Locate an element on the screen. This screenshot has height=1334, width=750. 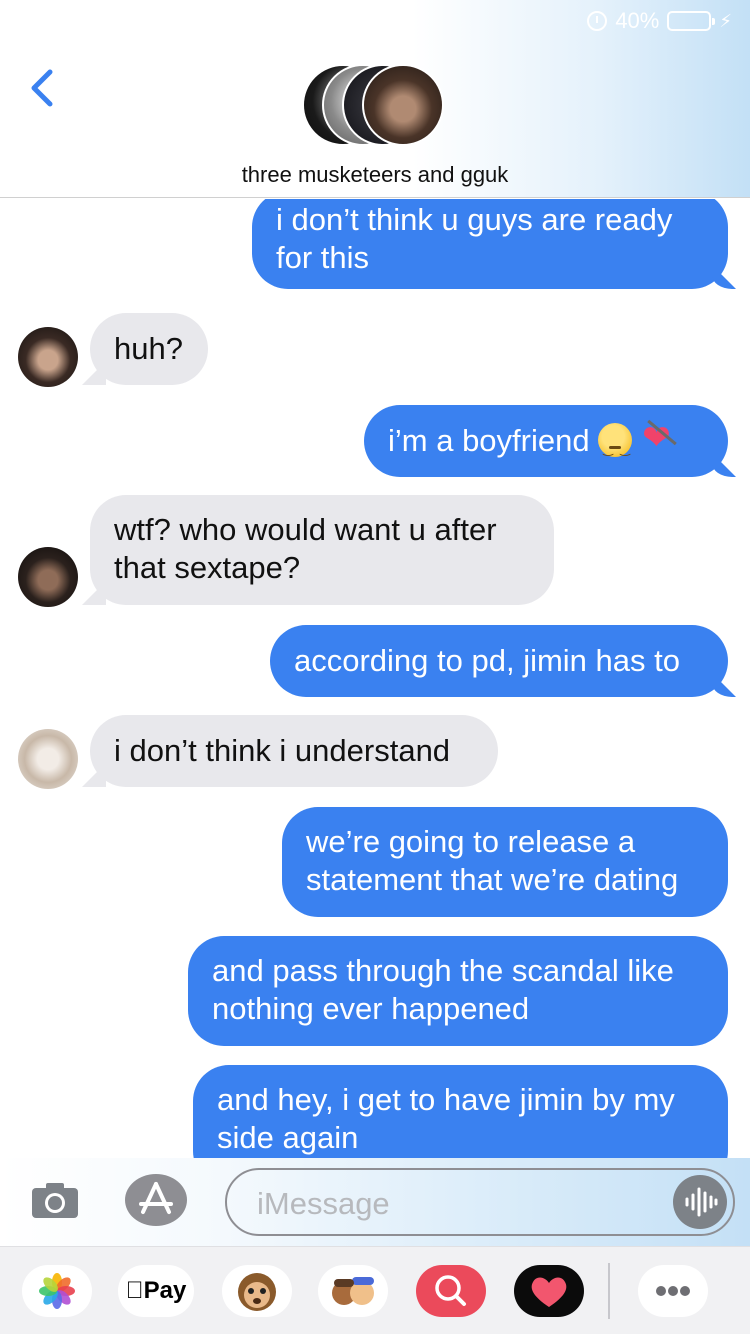
battery-icon is located at coordinates (691, 21).